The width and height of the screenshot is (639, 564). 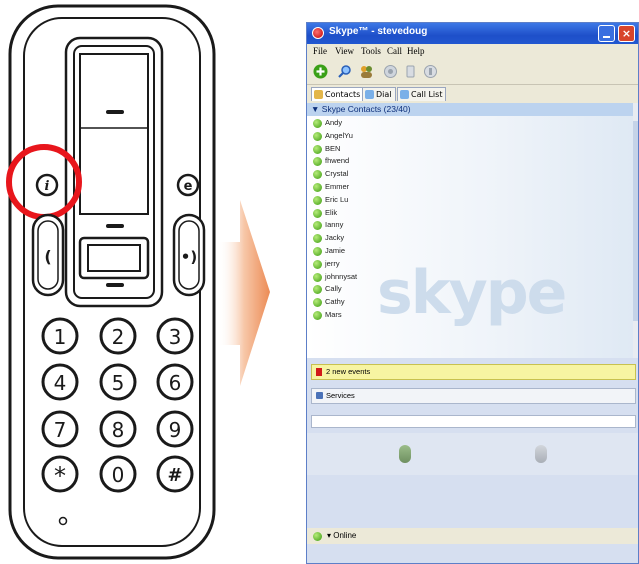 What do you see at coordinates (337, 174) in the screenshot?
I see `contact-name: Crystal` at bounding box center [337, 174].